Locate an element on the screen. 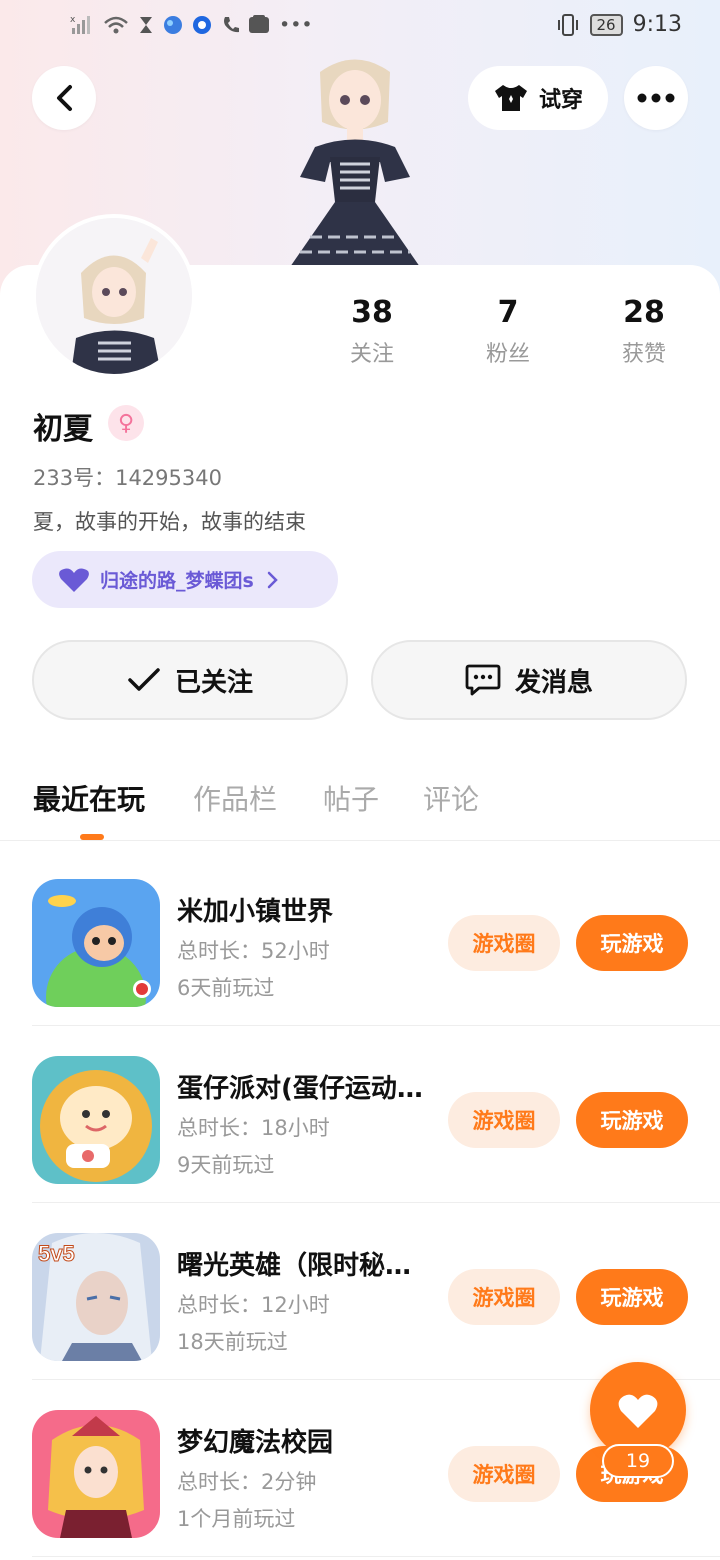 The height and width of the screenshot is (1560, 720). row-divider is located at coordinates (376, 1556).